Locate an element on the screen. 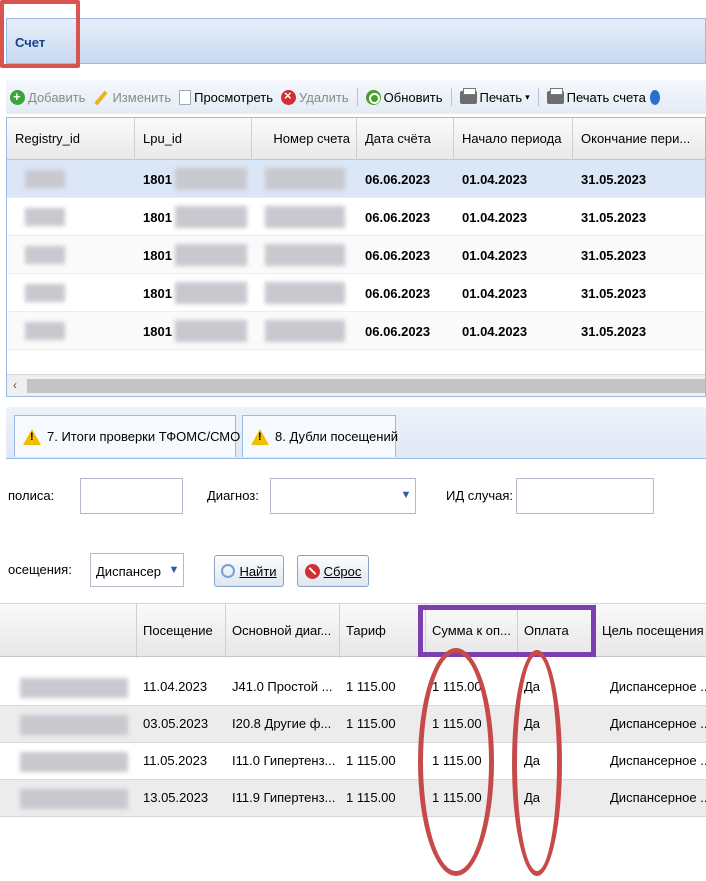 The width and height of the screenshot is (706, 881). print-invoice-button: Печать счета is located at coordinates (596, 96).